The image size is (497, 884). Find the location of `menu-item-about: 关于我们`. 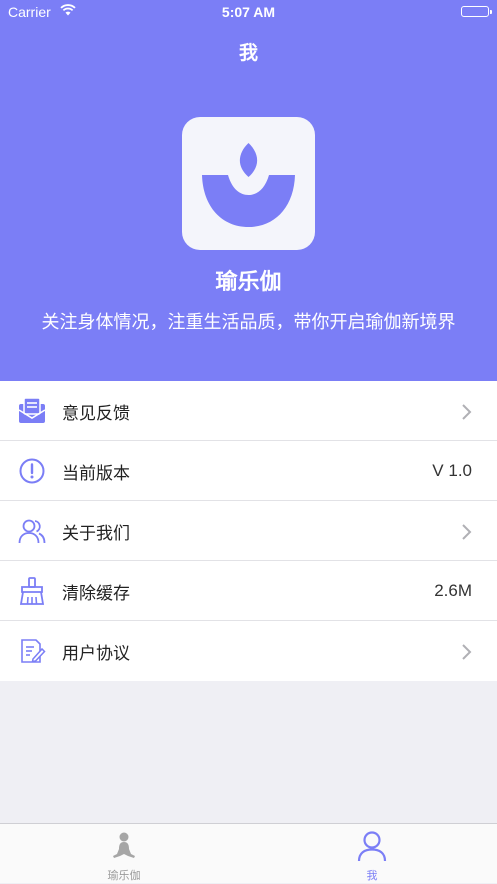

menu-item-about: 关于我们 is located at coordinates (248, 531).